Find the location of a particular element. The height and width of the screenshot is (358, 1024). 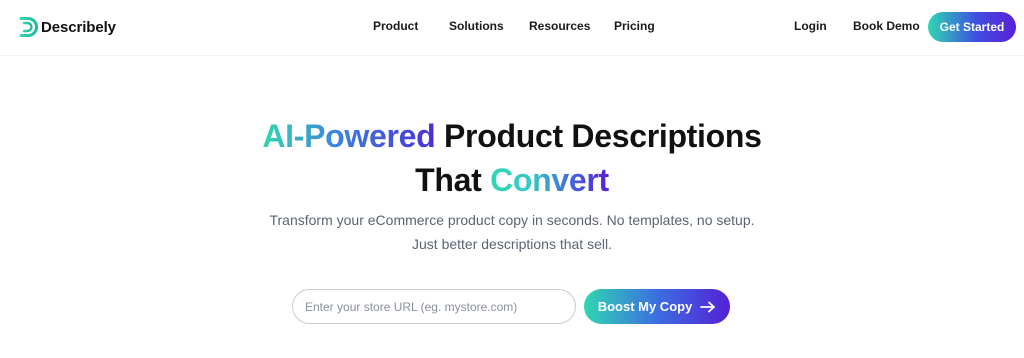

boost-my-copy-button: Boost My Copy is located at coordinates (657, 306).